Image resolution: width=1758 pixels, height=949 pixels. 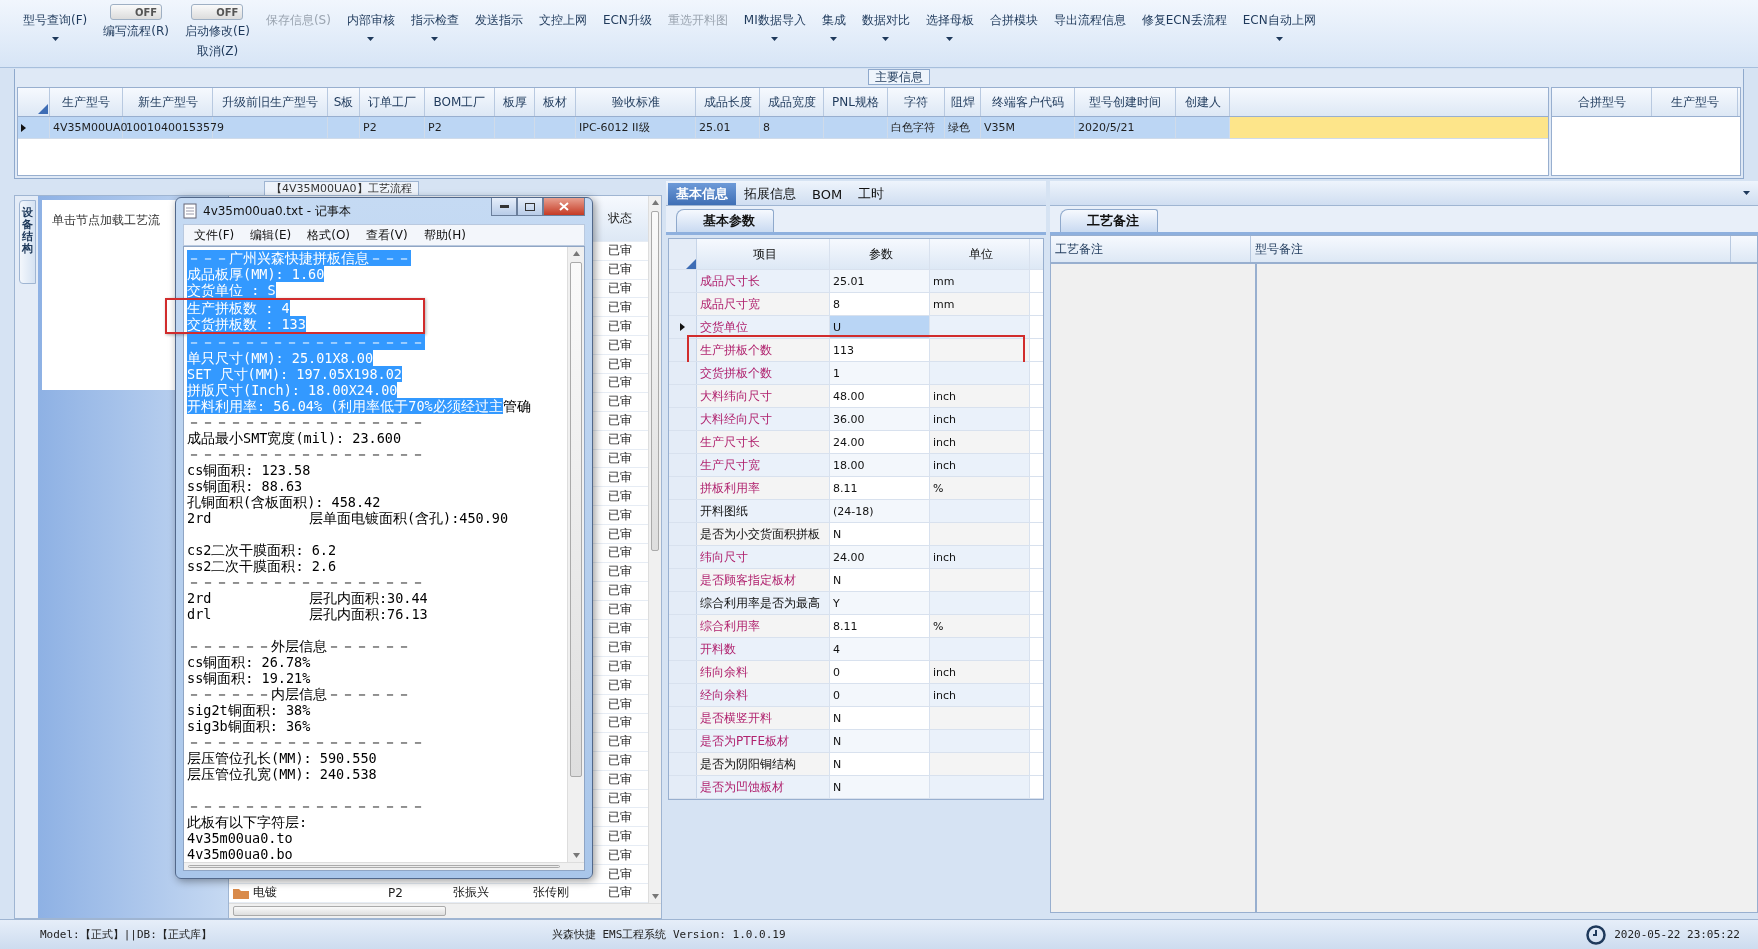 What do you see at coordinates (880, 465) in the screenshot?
I see `property-value: 18.00` at bounding box center [880, 465].